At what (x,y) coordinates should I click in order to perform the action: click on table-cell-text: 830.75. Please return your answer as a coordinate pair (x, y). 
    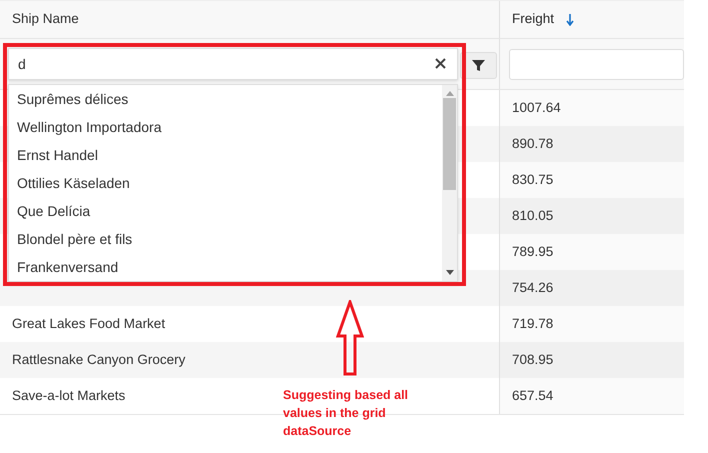
    Looking at the image, I should click on (533, 179).